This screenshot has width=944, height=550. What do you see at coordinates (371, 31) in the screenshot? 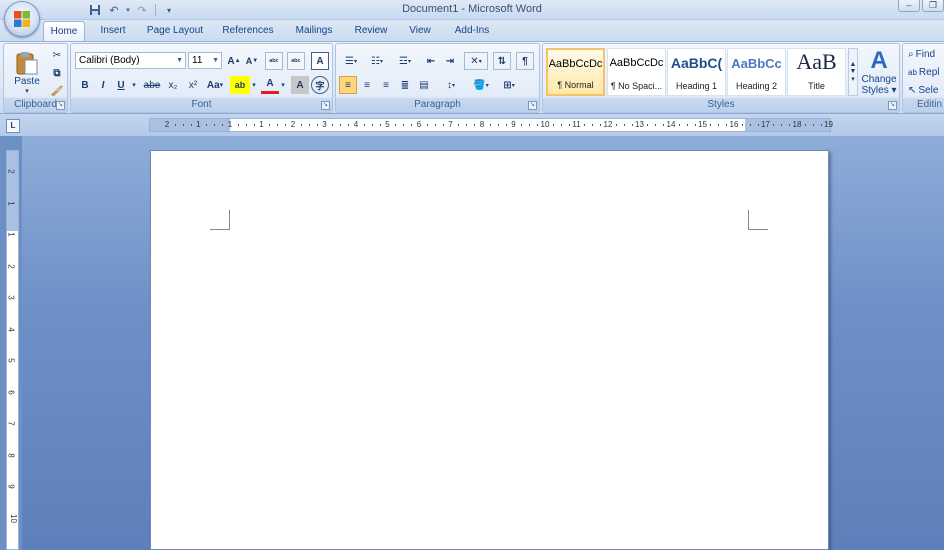
I see `tab-review: Review` at bounding box center [371, 31].